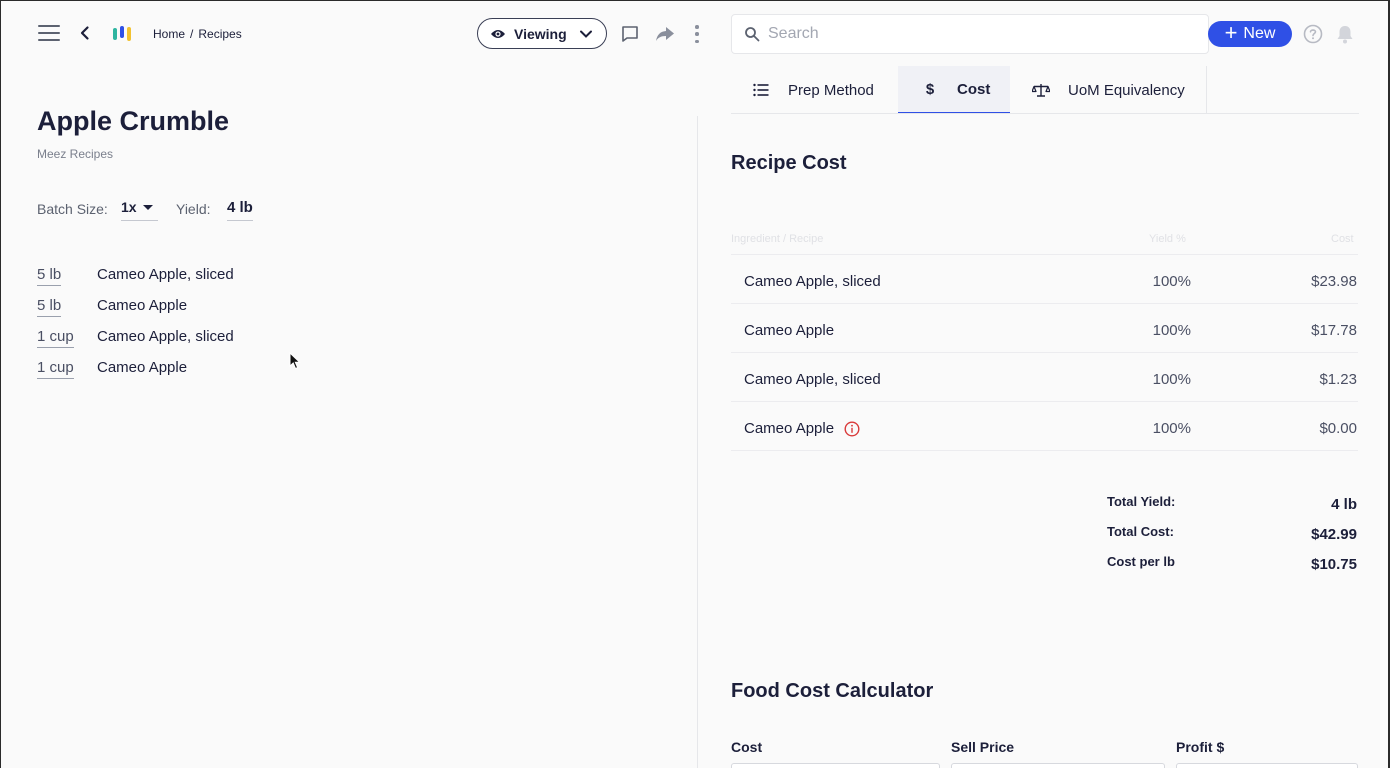 The width and height of the screenshot is (1390, 768). Describe the element at coordinates (193, 209) in the screenshot. I see `yield-label: Yield:` at that location.